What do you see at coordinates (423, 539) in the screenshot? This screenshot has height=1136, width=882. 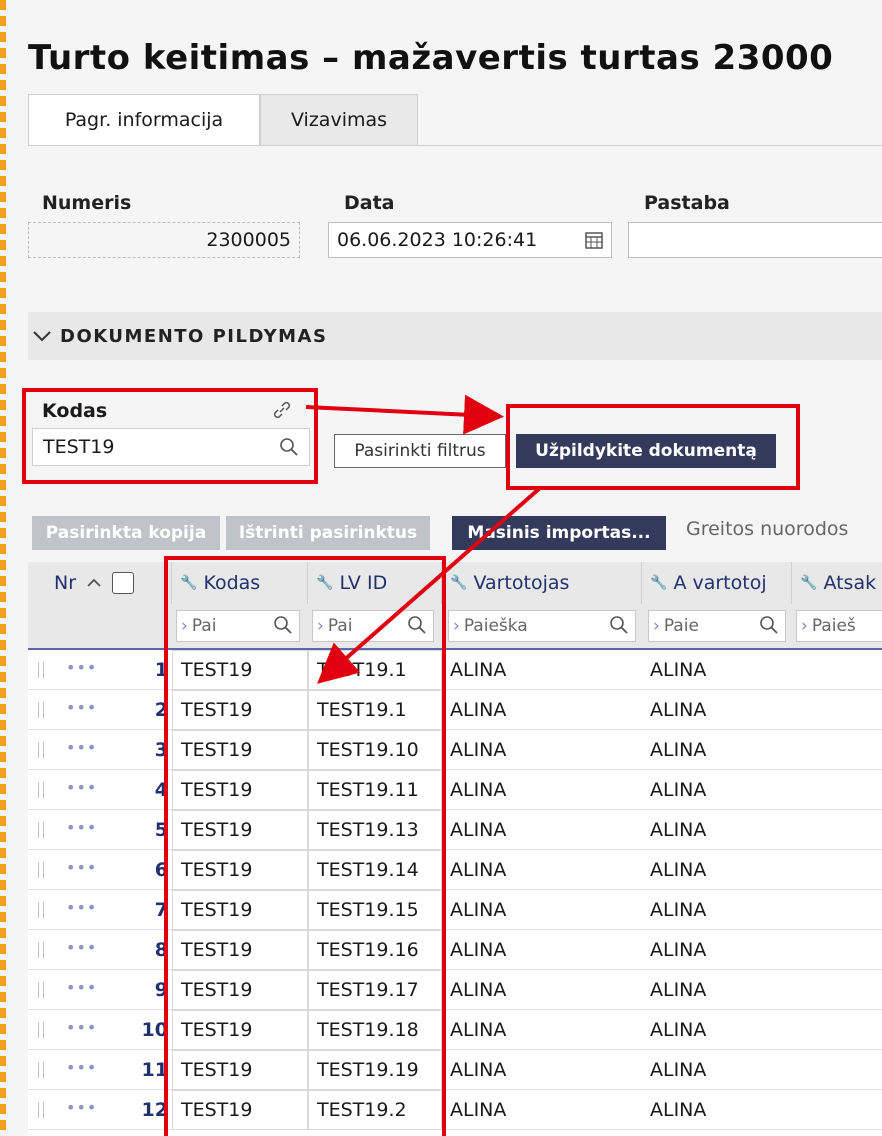 I see `annotation-arrows` at bounding box center [423, 539].